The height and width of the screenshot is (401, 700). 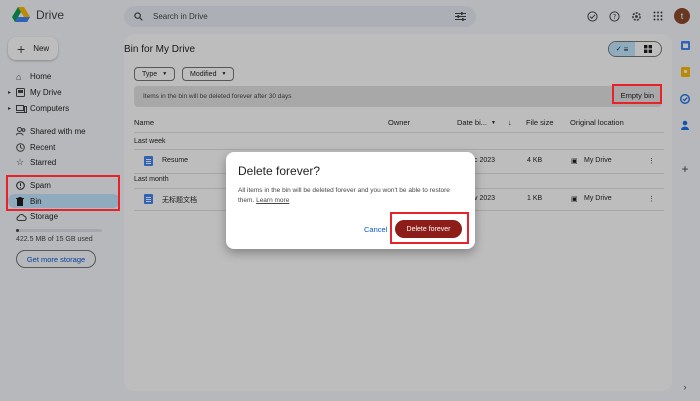 I want to click on cancel-button: Cancel, so click(x=375, y=229).